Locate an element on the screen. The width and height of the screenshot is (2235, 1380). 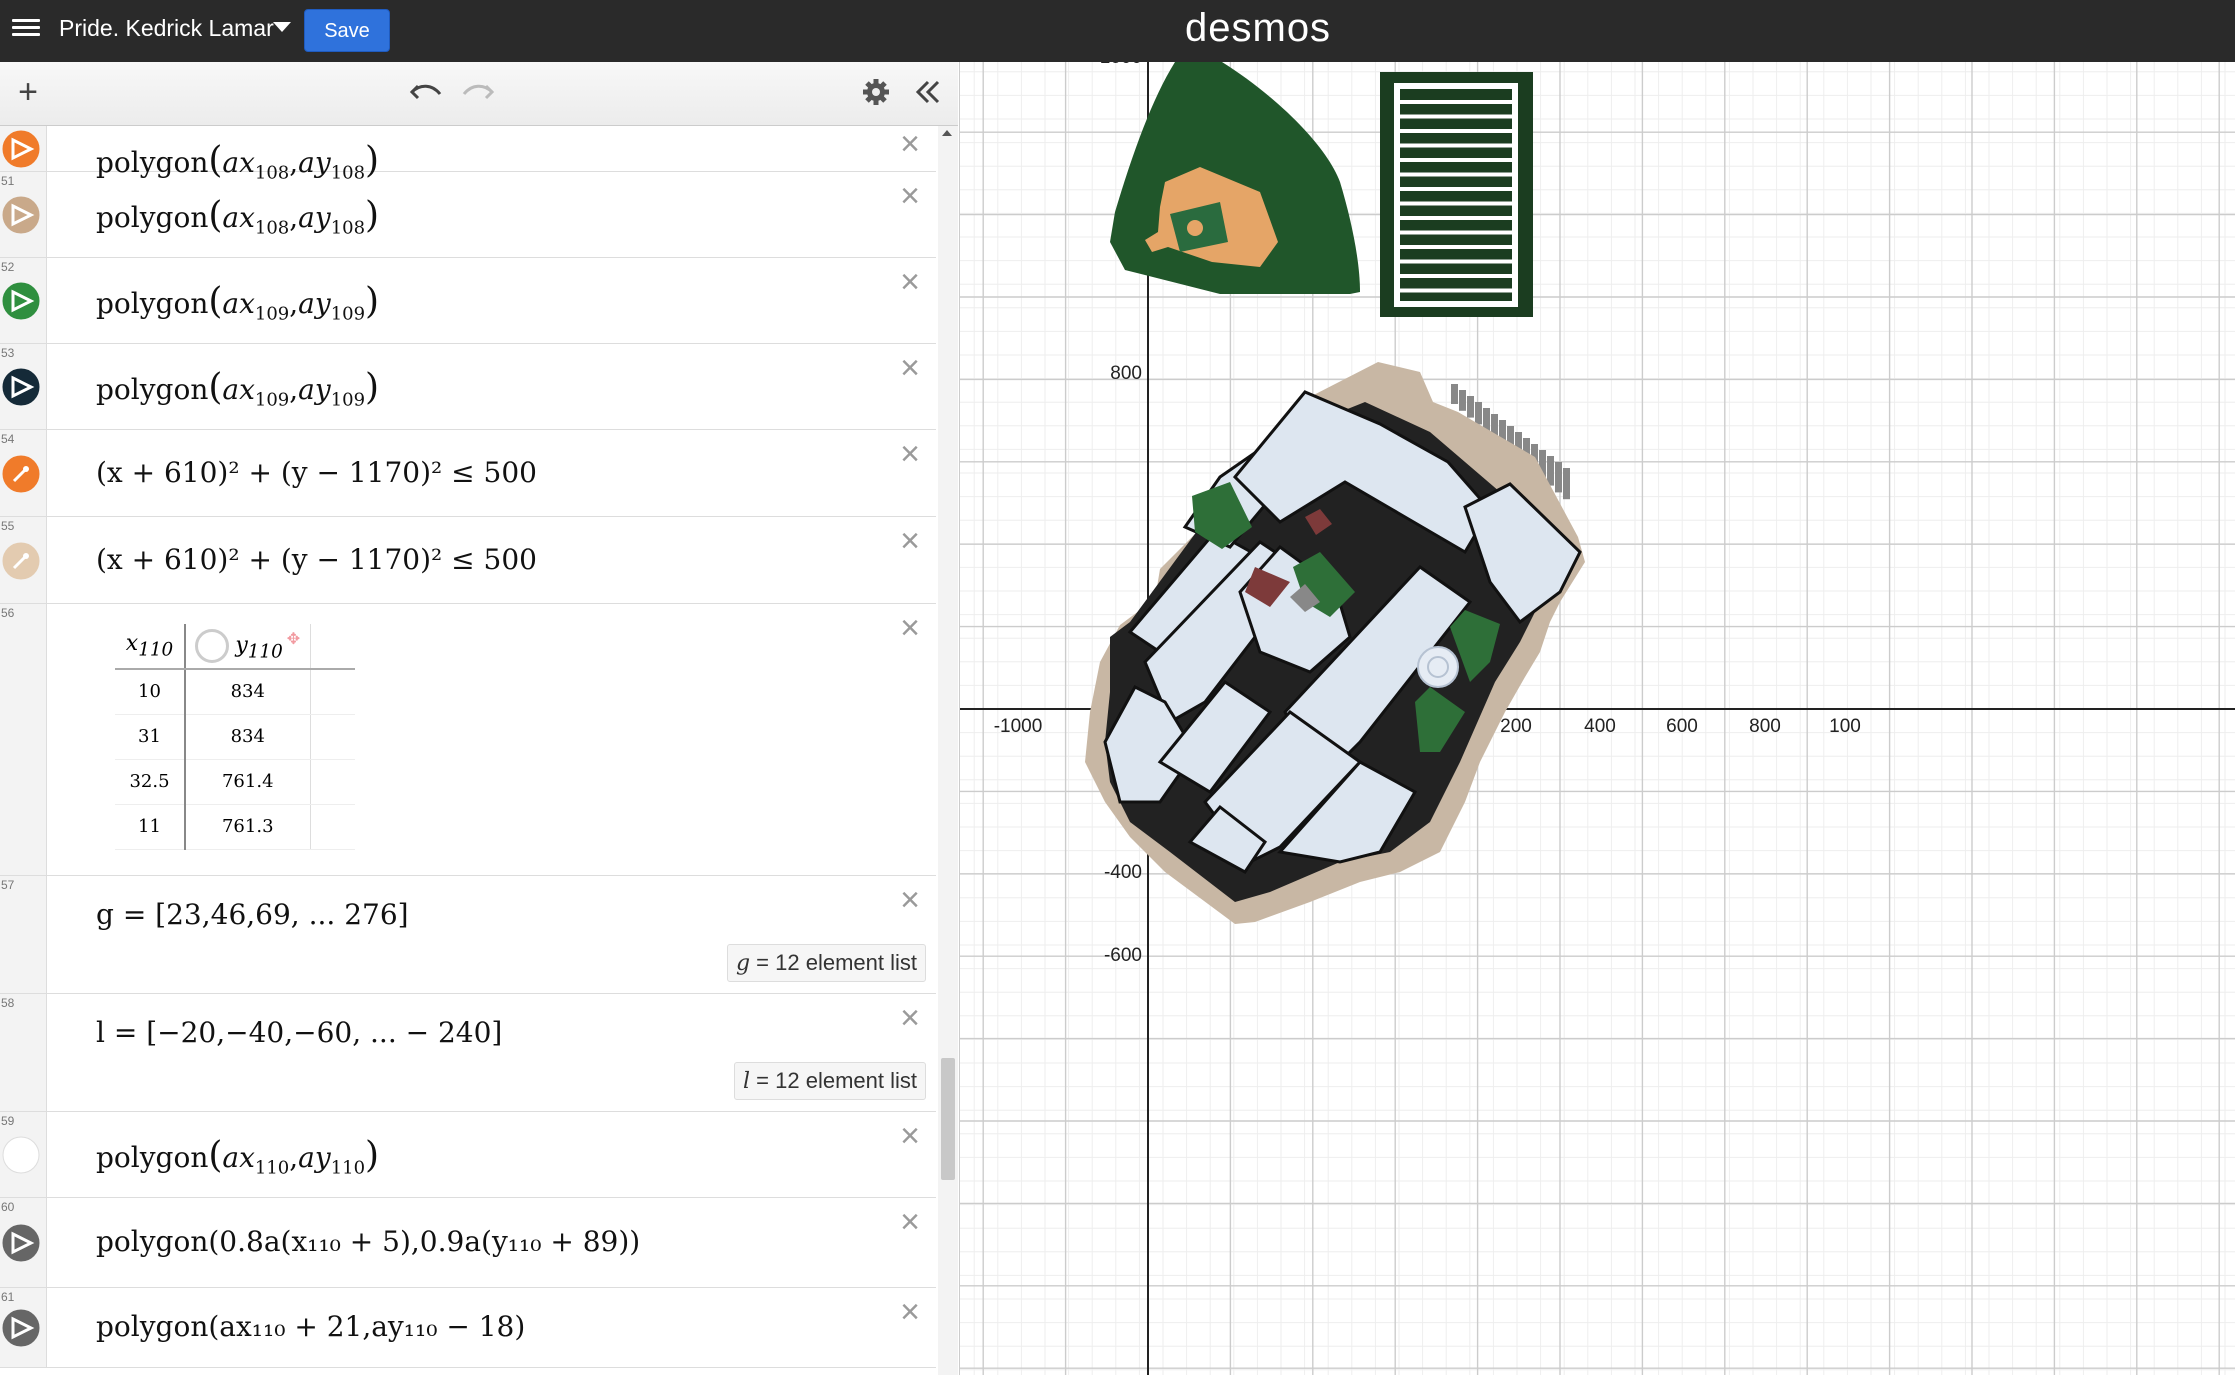
subscript-b: 110 is located at coordinates (348, 1168).